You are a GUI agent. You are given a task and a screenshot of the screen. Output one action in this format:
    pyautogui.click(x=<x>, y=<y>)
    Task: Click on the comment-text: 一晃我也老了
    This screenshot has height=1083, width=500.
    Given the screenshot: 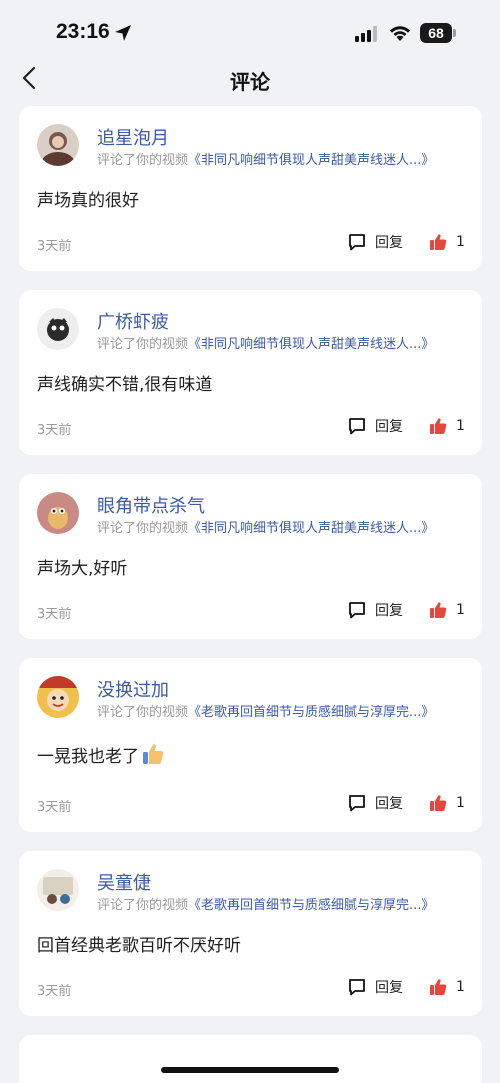 What is the action you would take?
    pyautogui.click(x=101, y=754)
    